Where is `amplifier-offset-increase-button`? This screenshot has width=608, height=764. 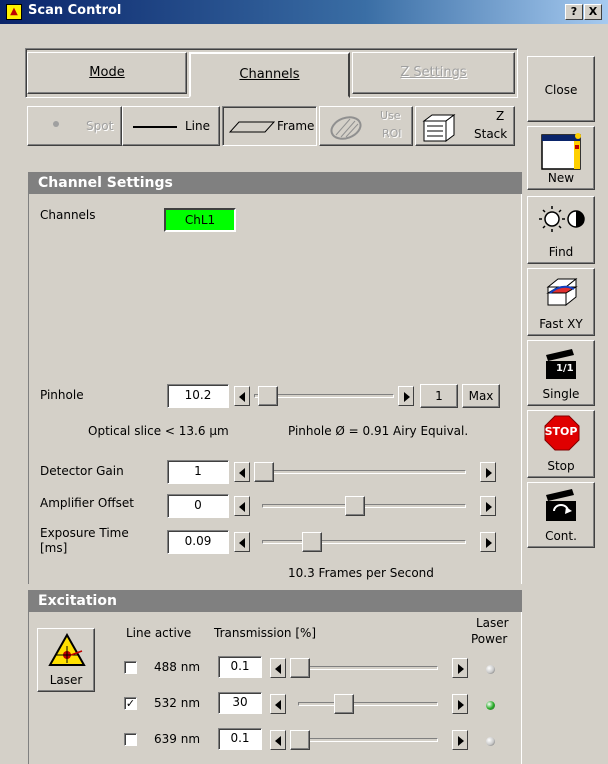 amplifier-offset-increase-button is located at coordinates (488, 506).